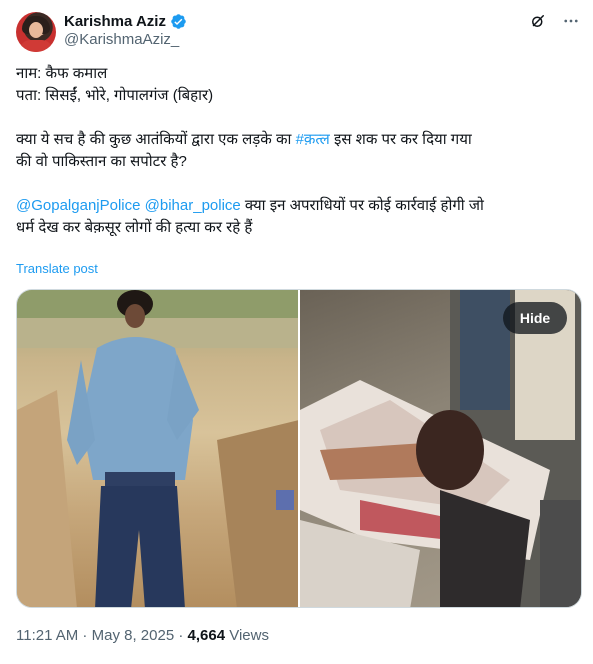 This screenshot has width=593, height=664. I want to click on post-line-question-cont: की वो पाकिस्तान का सपोटर है?, so click(101, 161).